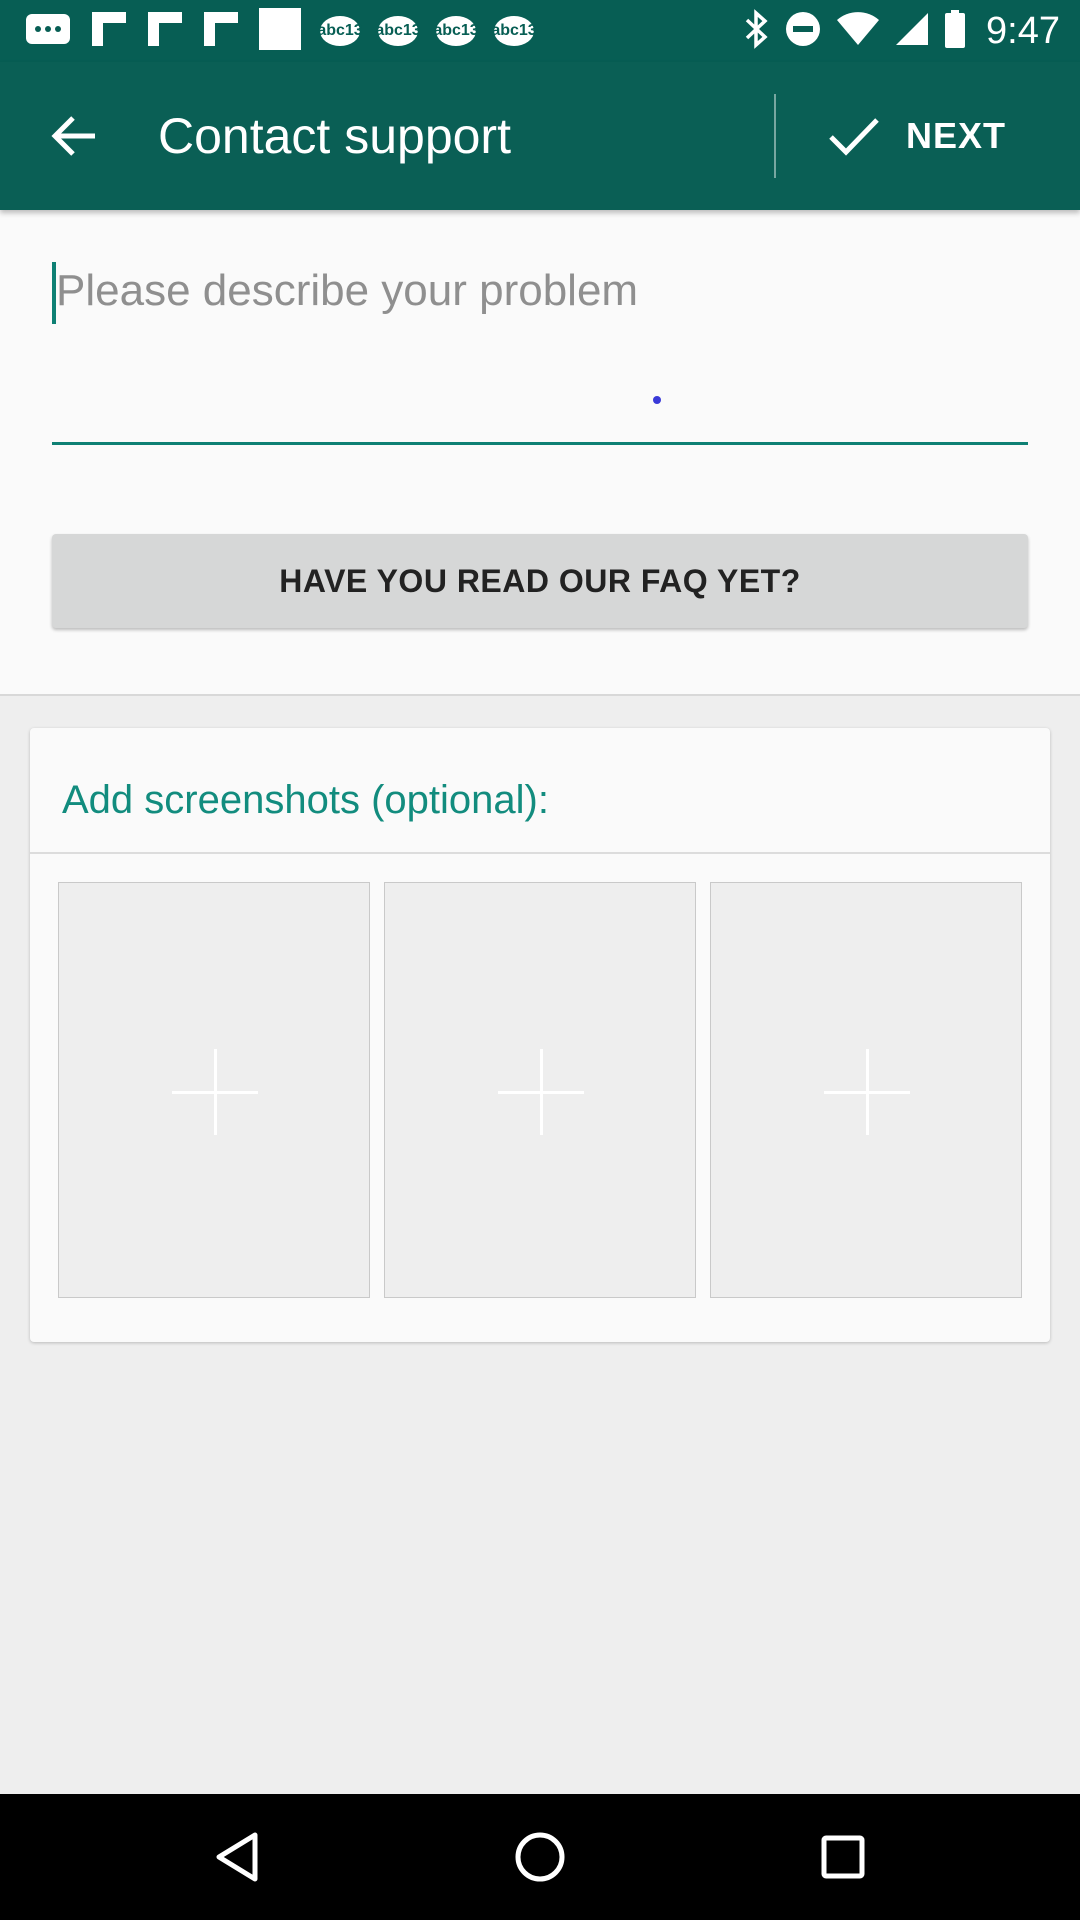  Describe the element at coordinates (803, 31) in the screenshot. I see `do-not-disturb-icon` at that location.